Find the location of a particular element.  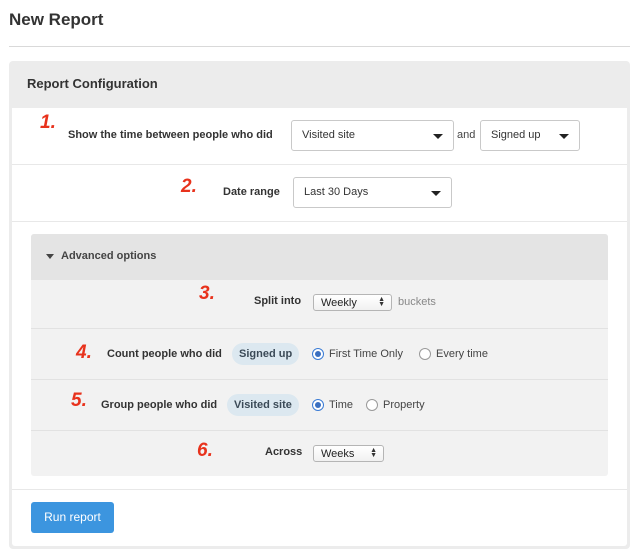

date-range-select: Last 30 Days is located at coordinates (372, 192).